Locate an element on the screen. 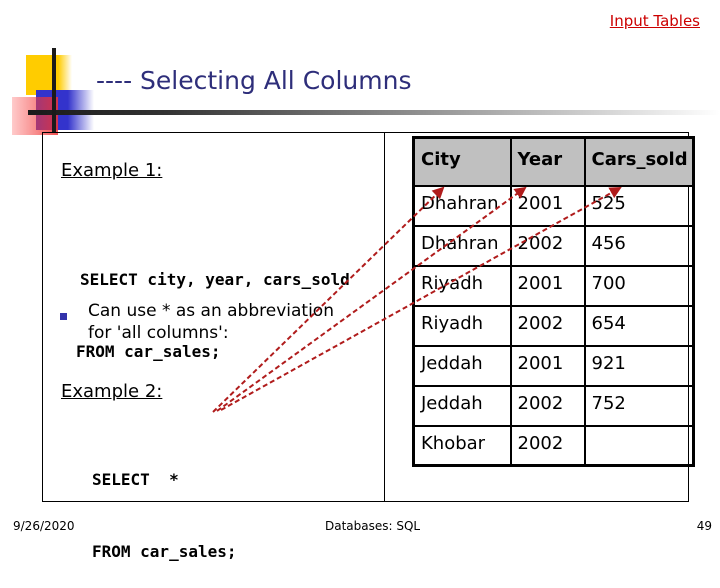  bullet-line: for 'all columns': is located at coordinates (158, 333).